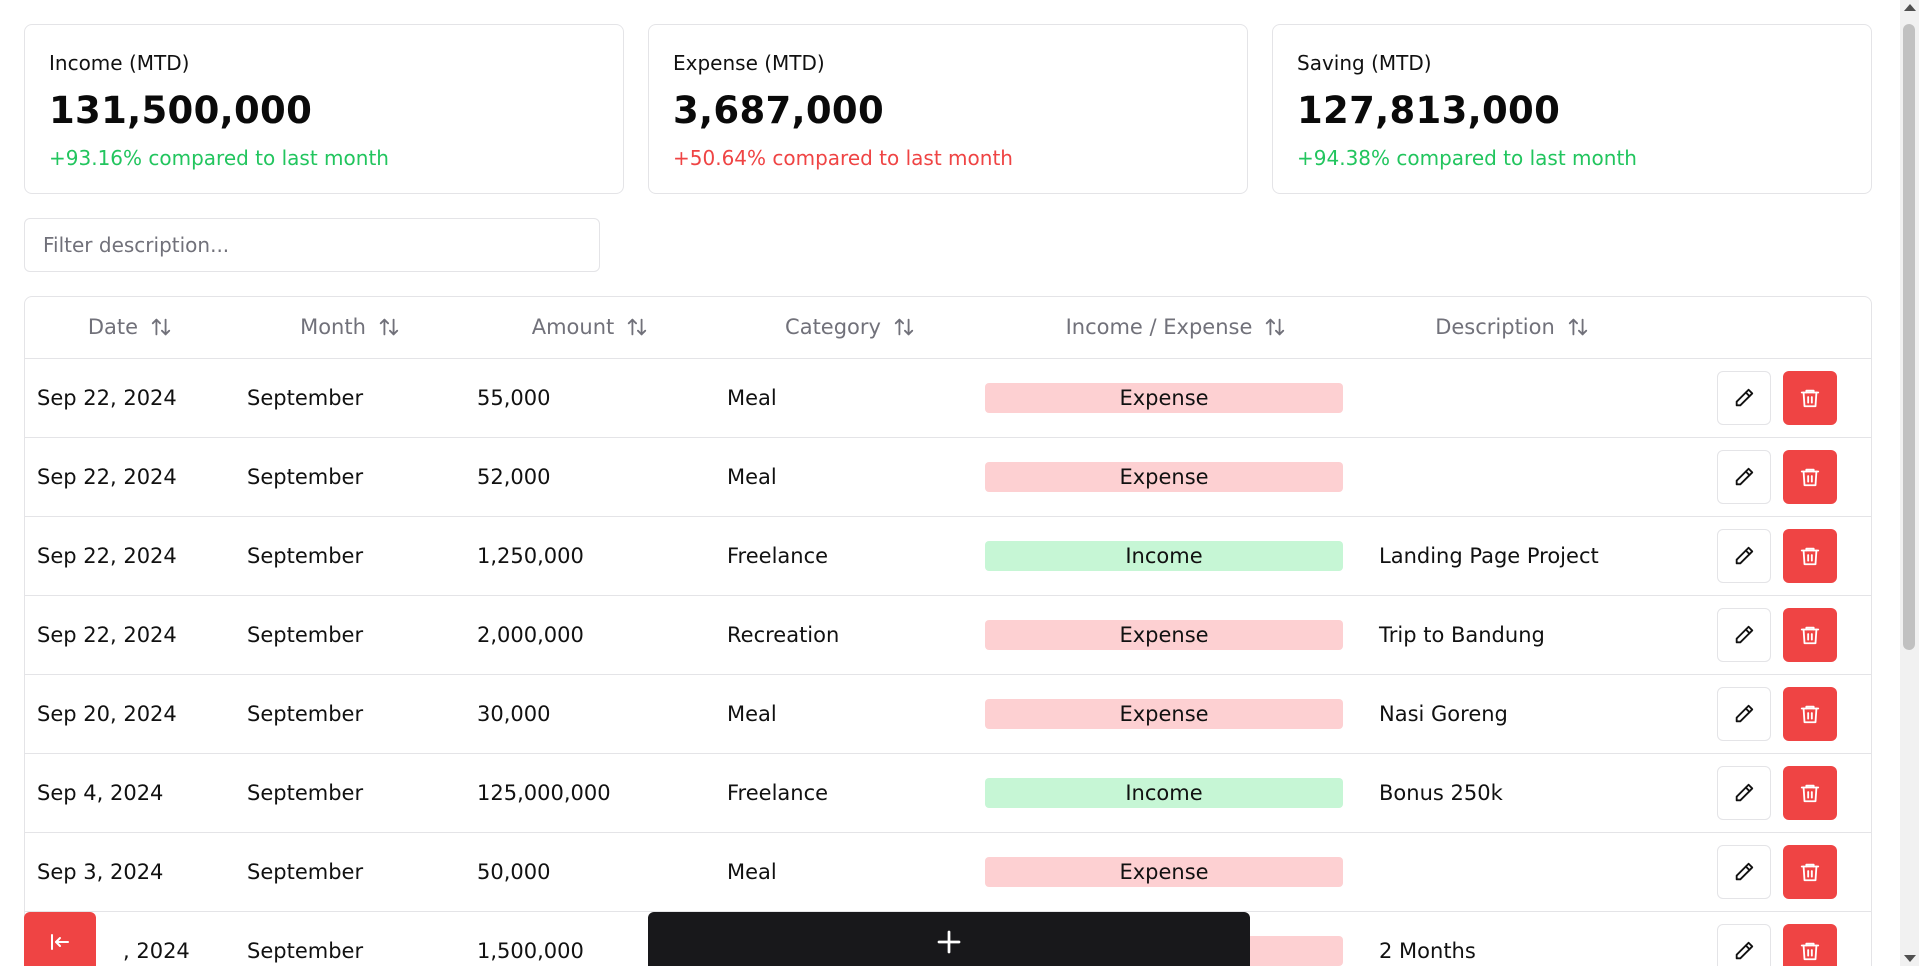  What do you see at coordinates (779, 110) in the screenshot?
I see `expense-card-value: 3,687,000` at bounding box center [779, 110].